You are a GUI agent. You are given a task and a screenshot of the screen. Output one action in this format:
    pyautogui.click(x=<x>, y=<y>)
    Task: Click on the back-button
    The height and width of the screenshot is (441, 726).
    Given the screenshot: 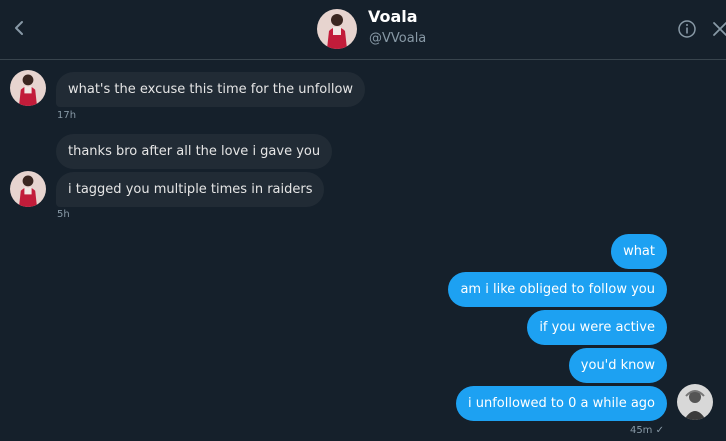 What is the action you would take?
    pyautogui.click(x=19, y=28)
    